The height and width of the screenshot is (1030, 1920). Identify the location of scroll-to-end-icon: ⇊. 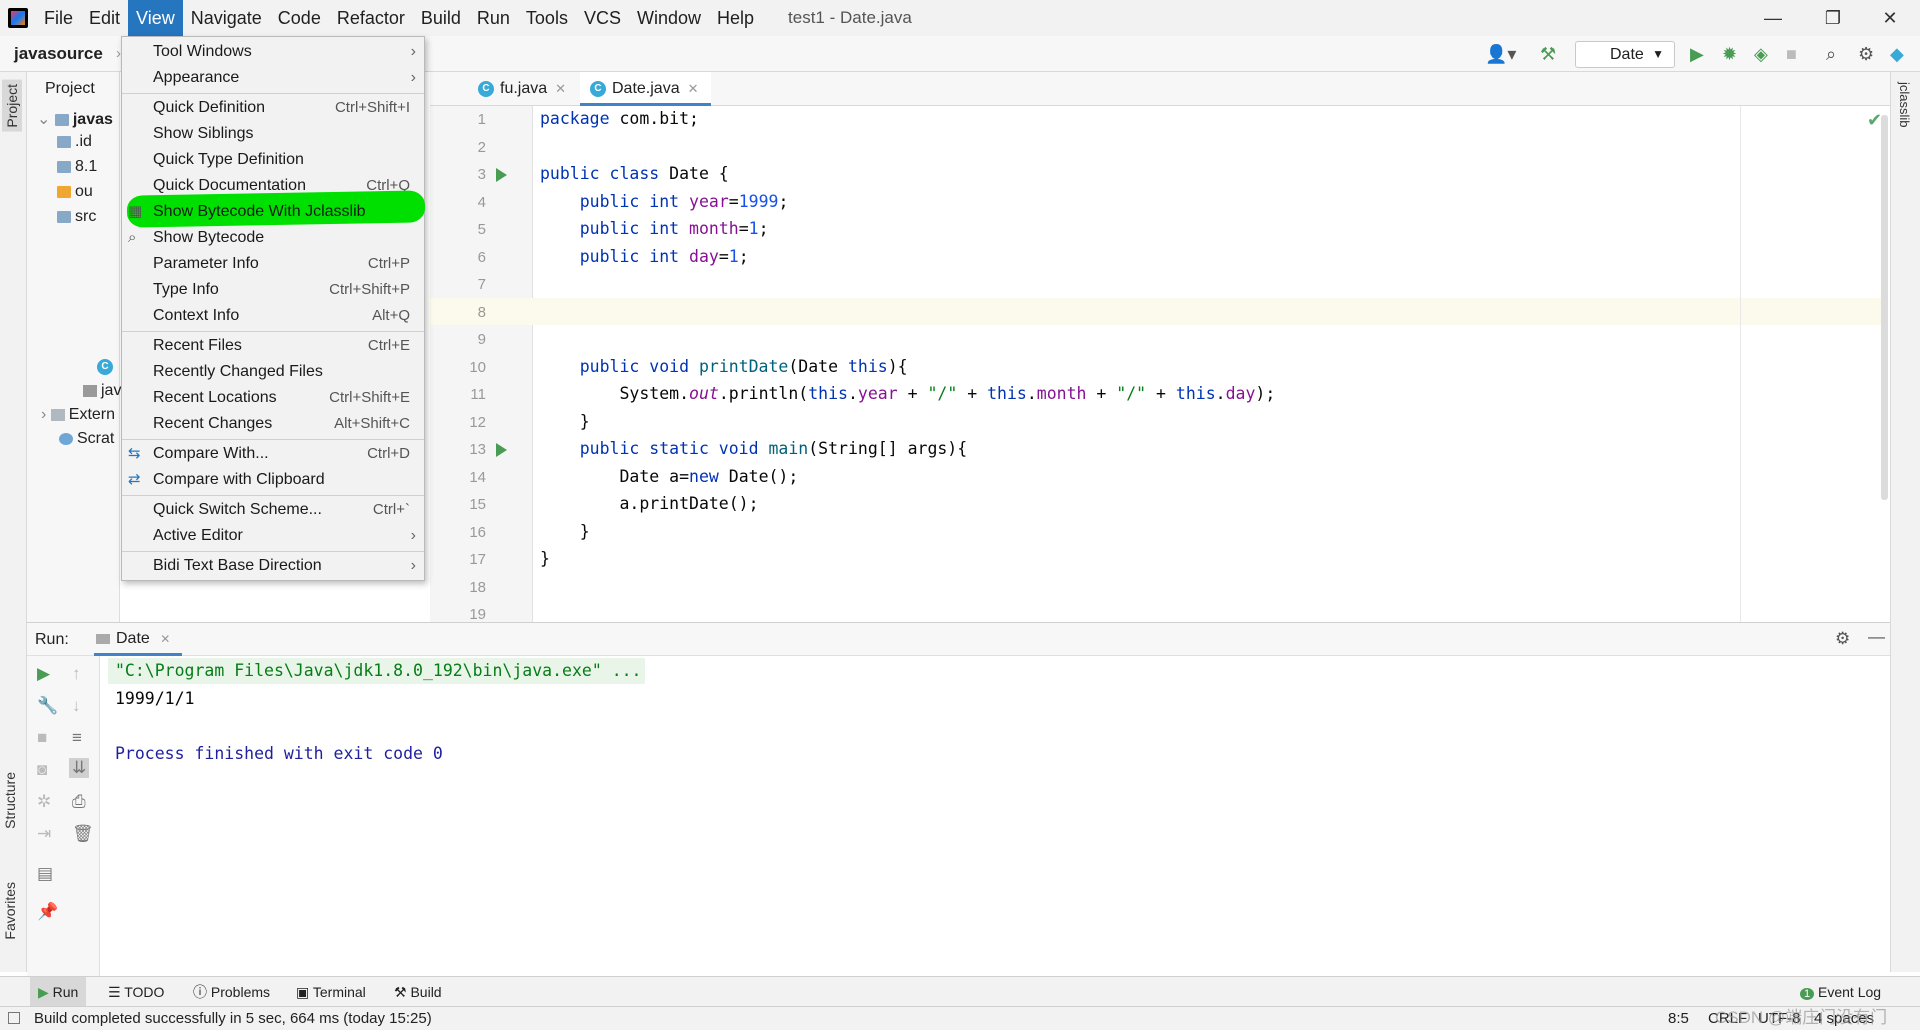
(79, 768).